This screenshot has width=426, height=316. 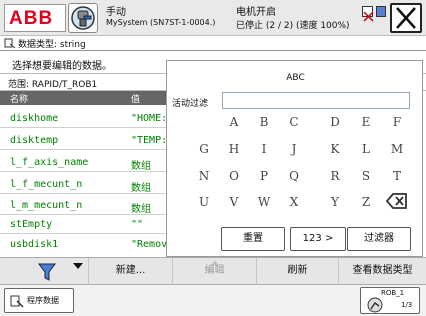 I want to click on status-info-icon, so click(x=381, y=11).